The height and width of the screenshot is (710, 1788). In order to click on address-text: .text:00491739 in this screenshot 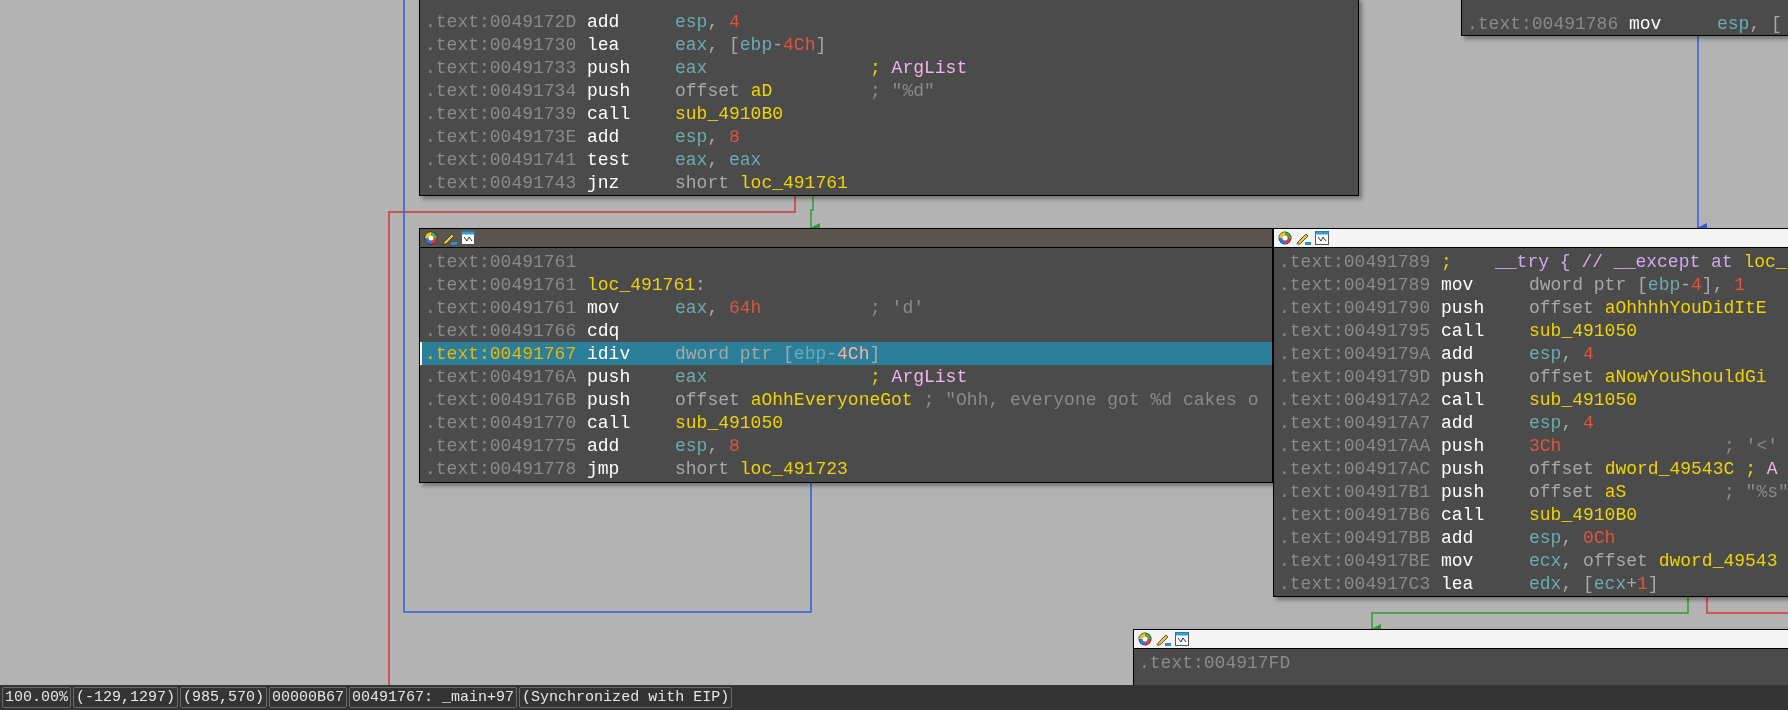, I will do `click(501, 113)`.